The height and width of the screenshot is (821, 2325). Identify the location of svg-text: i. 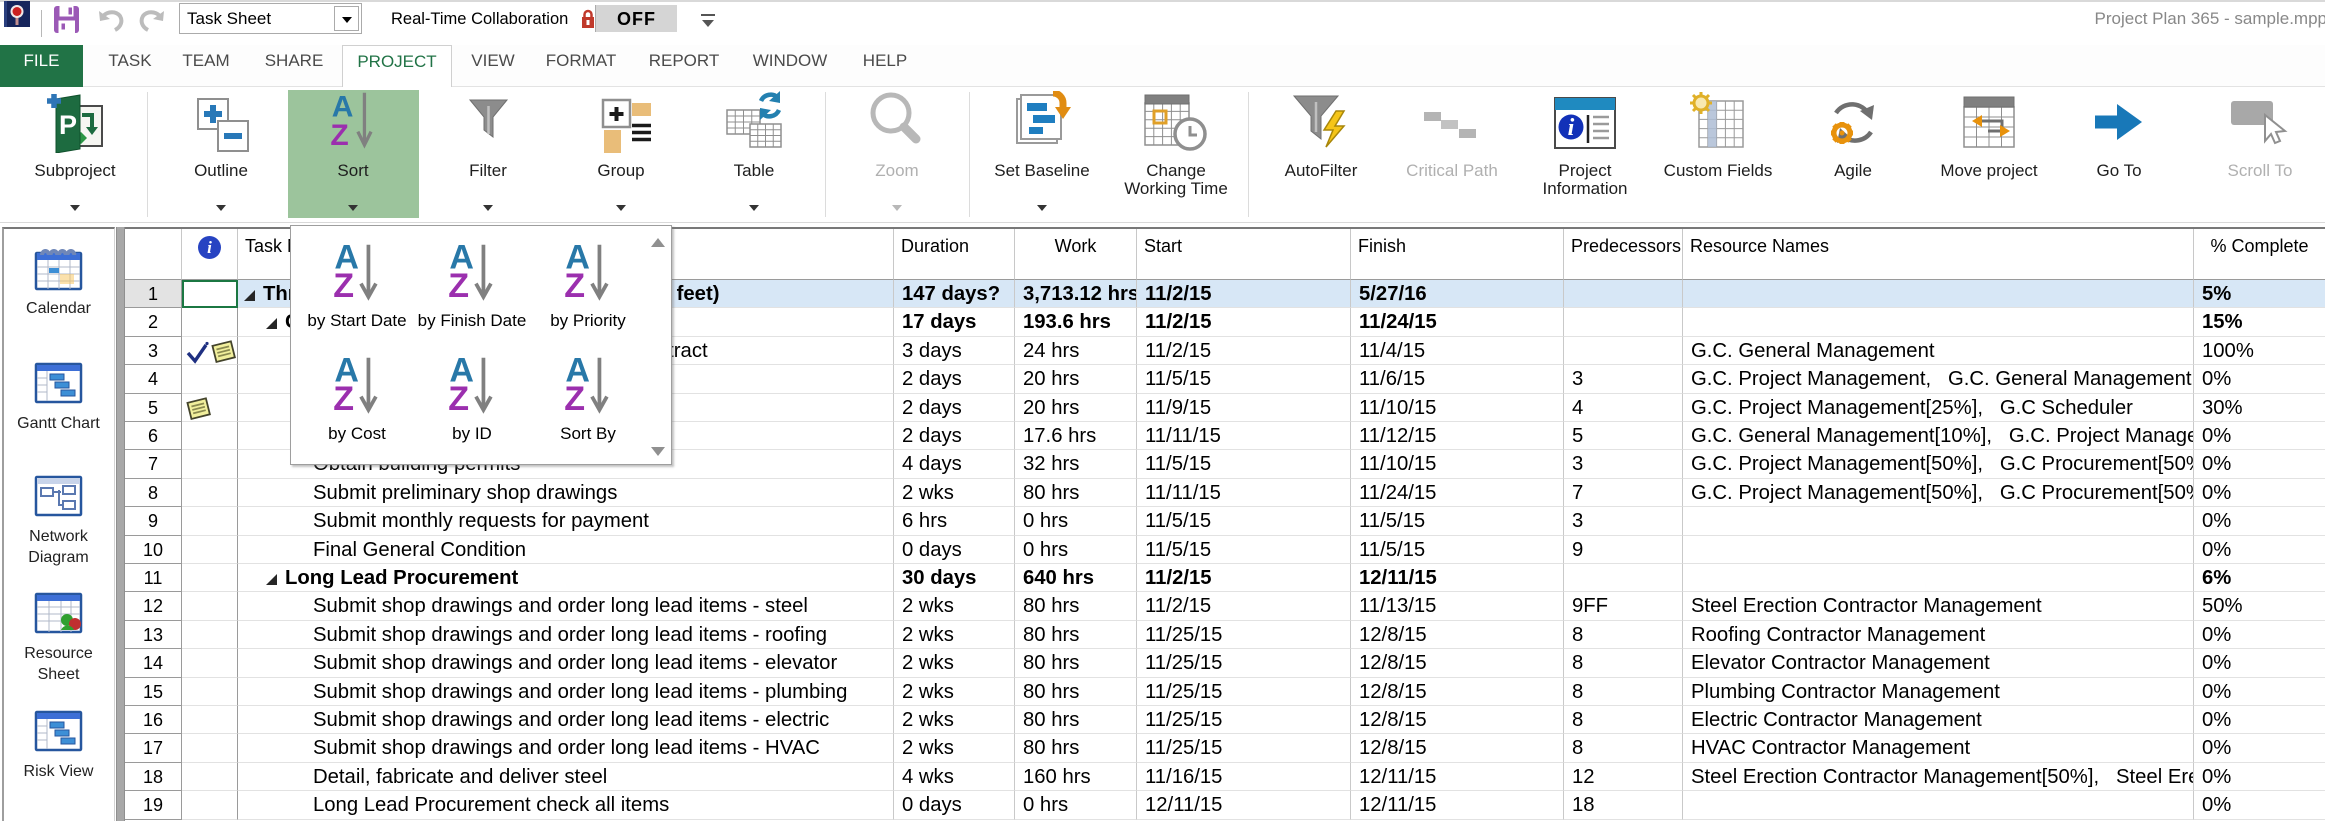
(1571, 128).